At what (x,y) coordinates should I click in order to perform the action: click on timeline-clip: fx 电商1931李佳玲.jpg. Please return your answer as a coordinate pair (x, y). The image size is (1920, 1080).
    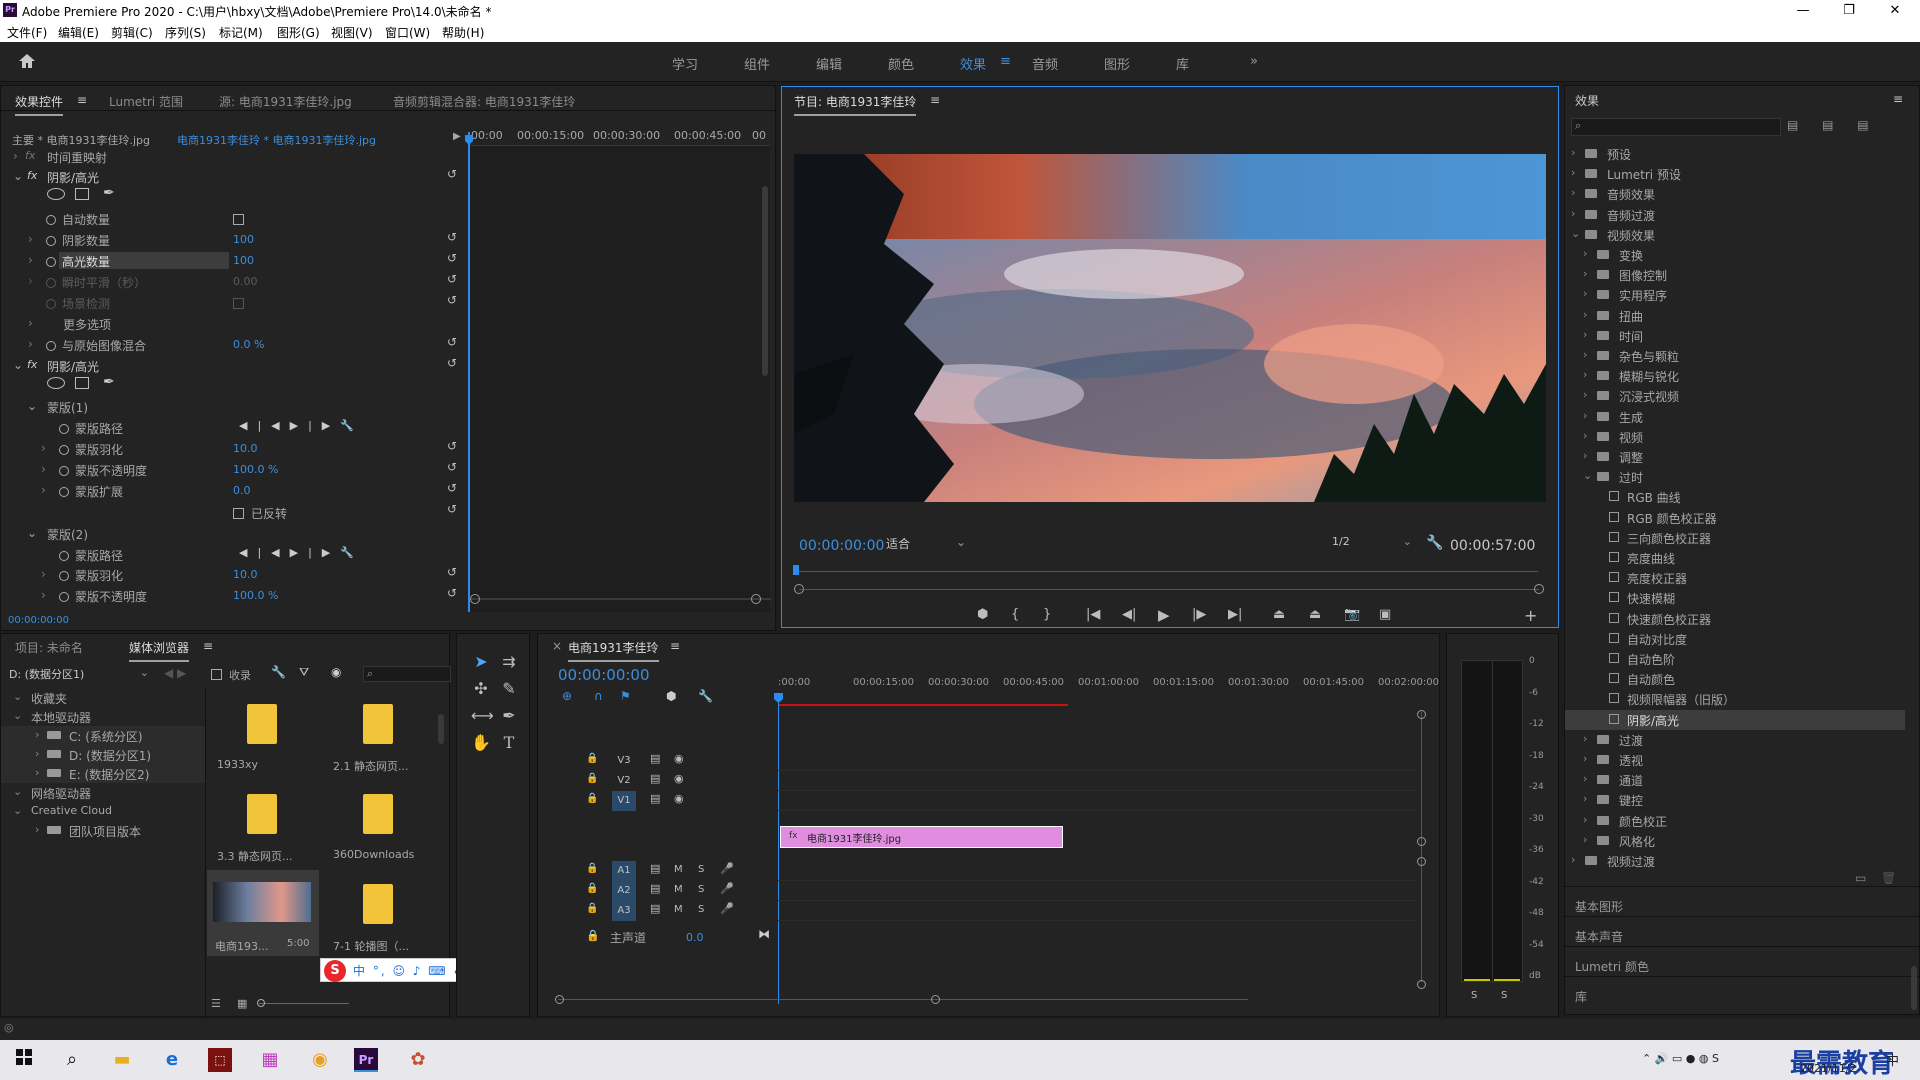
    Looking at the image, I should click on (921, 837).